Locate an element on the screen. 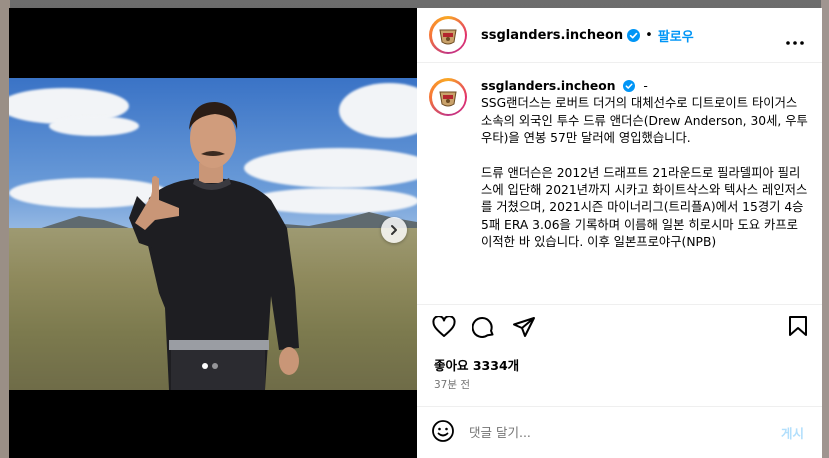 The width and height of the screenshot is (829, 458). follow-button: 팔로우 is located at coordinates (676, 35).